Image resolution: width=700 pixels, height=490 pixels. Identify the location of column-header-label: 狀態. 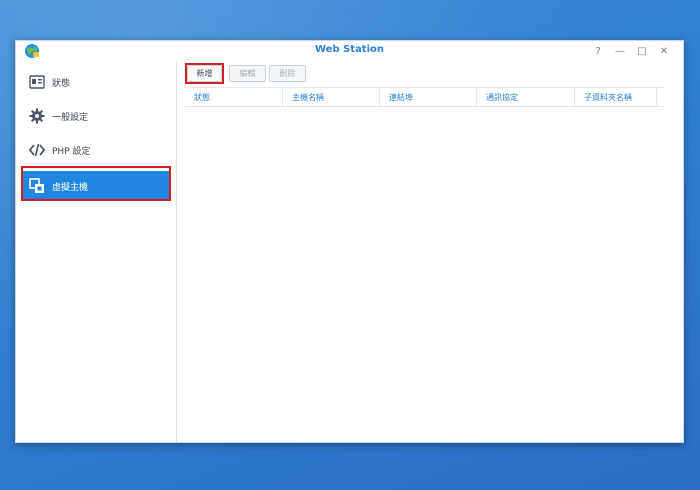
(202, 97).